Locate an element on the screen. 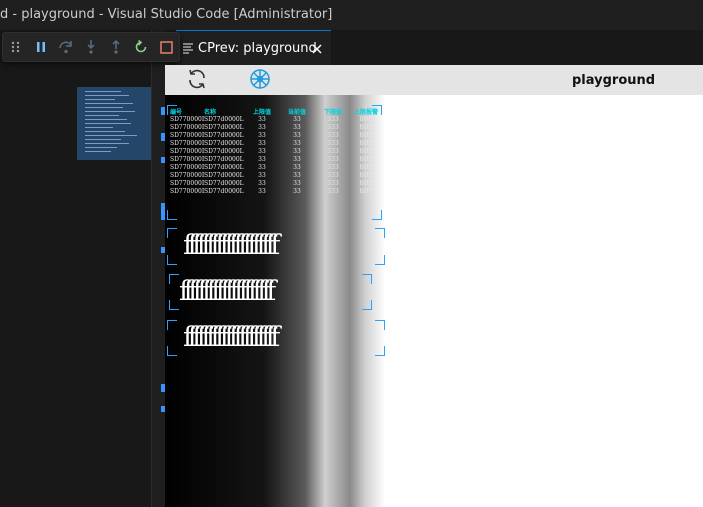 This screenshot has height=507, width=703. table-header-cell: 名称 is located at coordinates (210, 112).